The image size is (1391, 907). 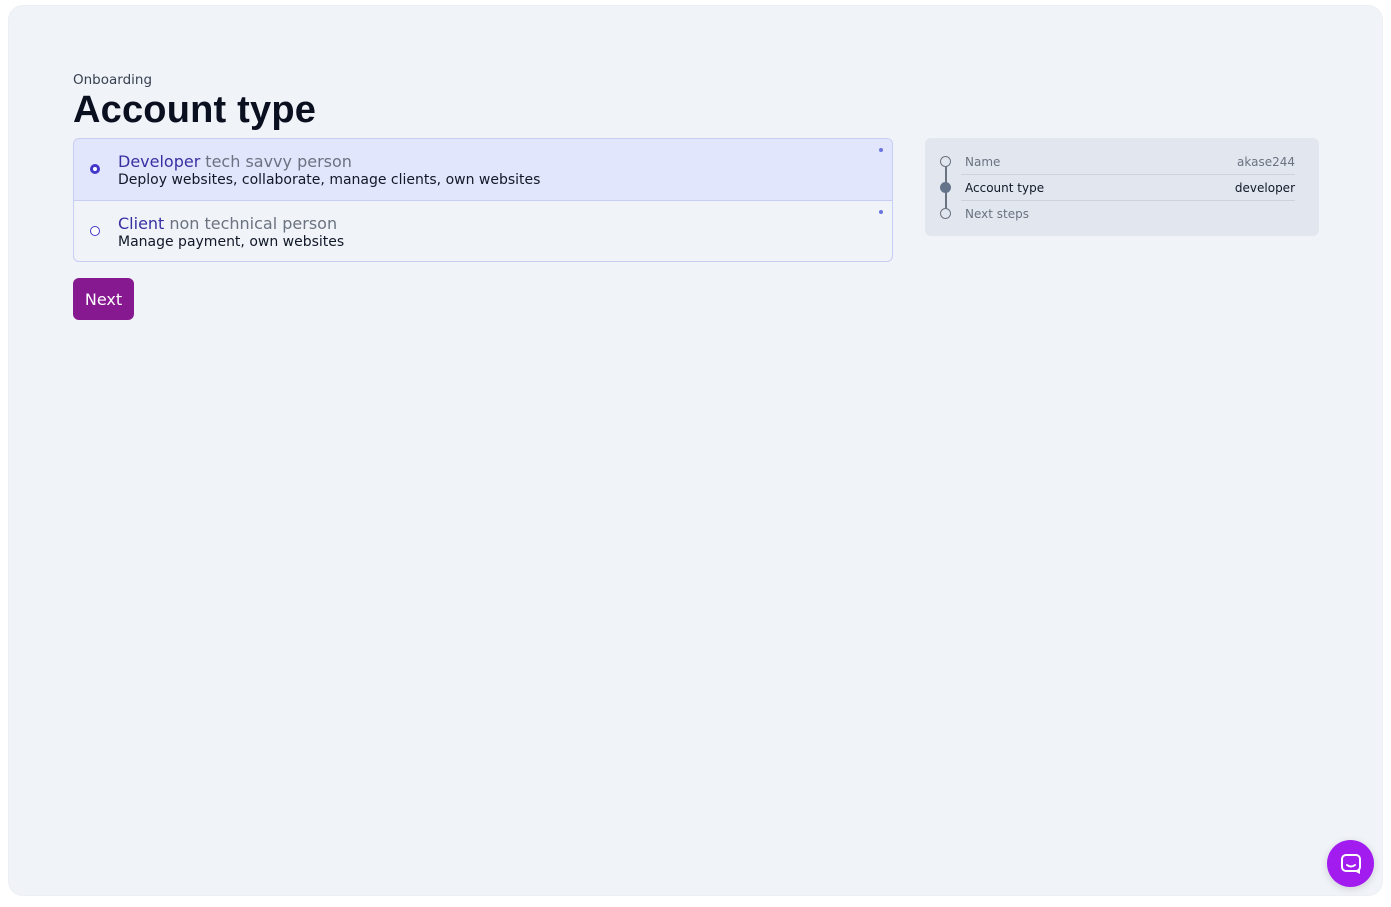 What do you see at coordinates (278, 161) in the screenshot?
I see `option-subtitle: tech savvy person` at bounding box center [278, 161].